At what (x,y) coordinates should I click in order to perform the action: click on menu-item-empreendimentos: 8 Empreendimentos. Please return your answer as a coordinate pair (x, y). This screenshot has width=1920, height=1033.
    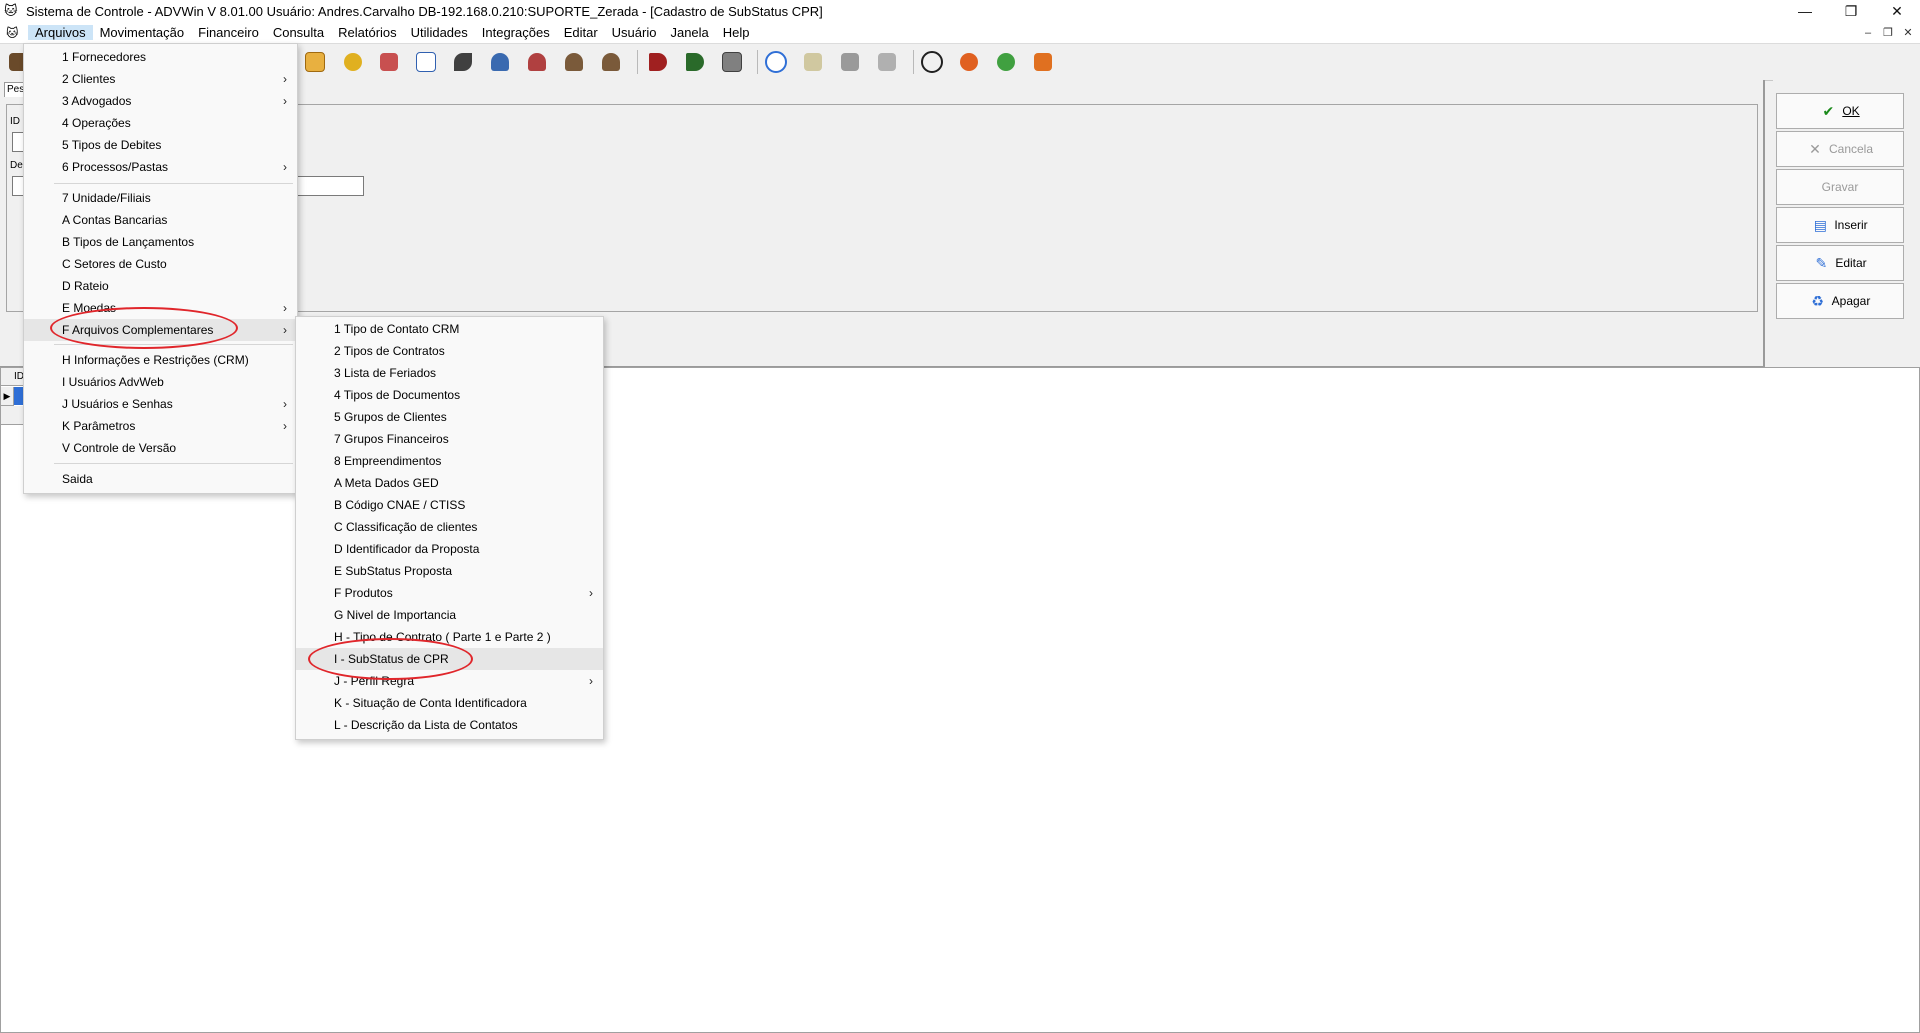
    Looking at the image, I should click on (449, 461).